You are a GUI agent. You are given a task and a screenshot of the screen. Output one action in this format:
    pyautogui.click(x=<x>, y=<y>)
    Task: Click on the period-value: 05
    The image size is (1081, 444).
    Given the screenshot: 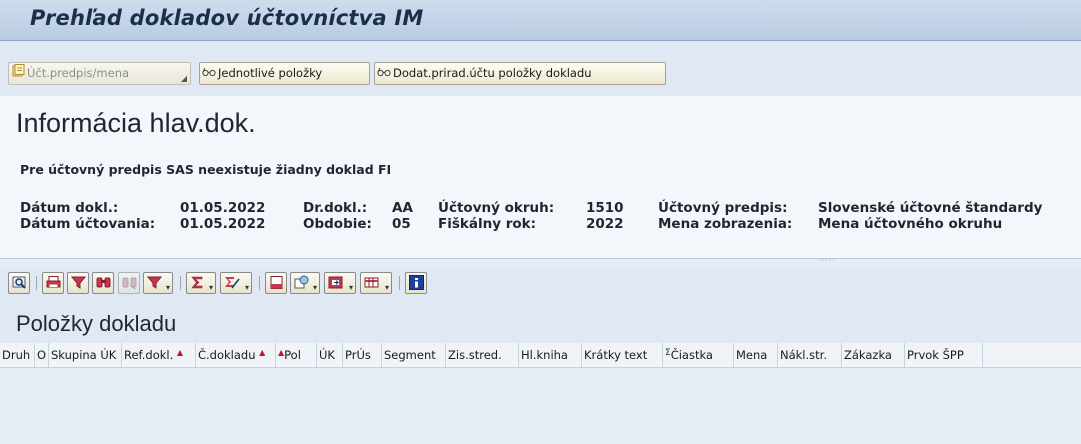 What is the action you would take?
    pyautogui.click(x=401, y=224)
    